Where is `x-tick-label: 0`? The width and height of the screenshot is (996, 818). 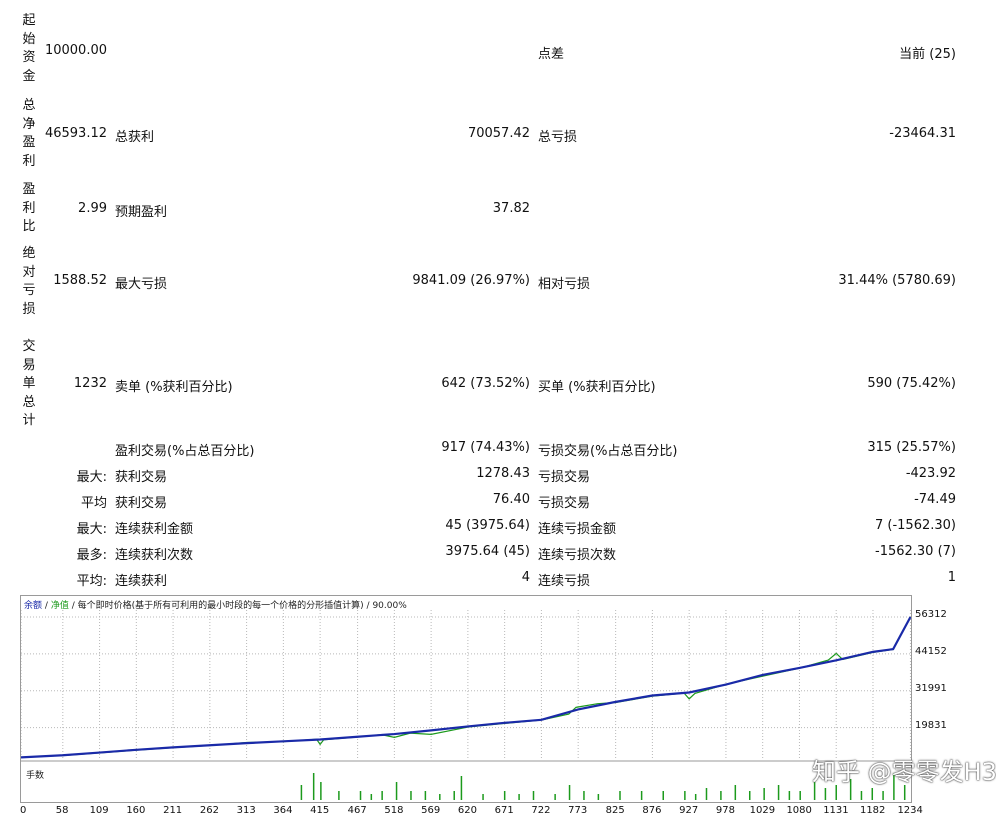
x-tick-label: 0 is located at coordinates (23, 810).